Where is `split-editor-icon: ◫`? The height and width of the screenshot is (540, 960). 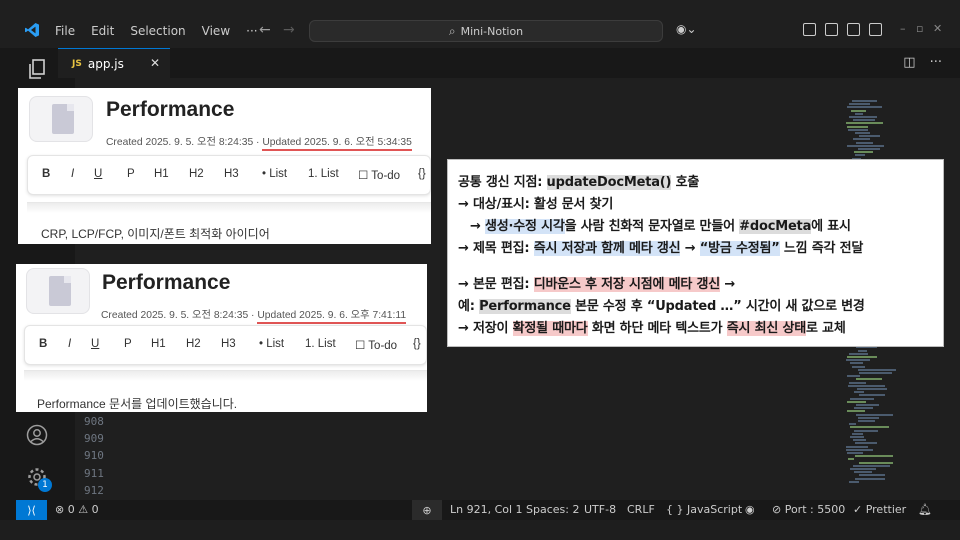 split-editor-icon: ◫ is located at coordinates (909, 62).